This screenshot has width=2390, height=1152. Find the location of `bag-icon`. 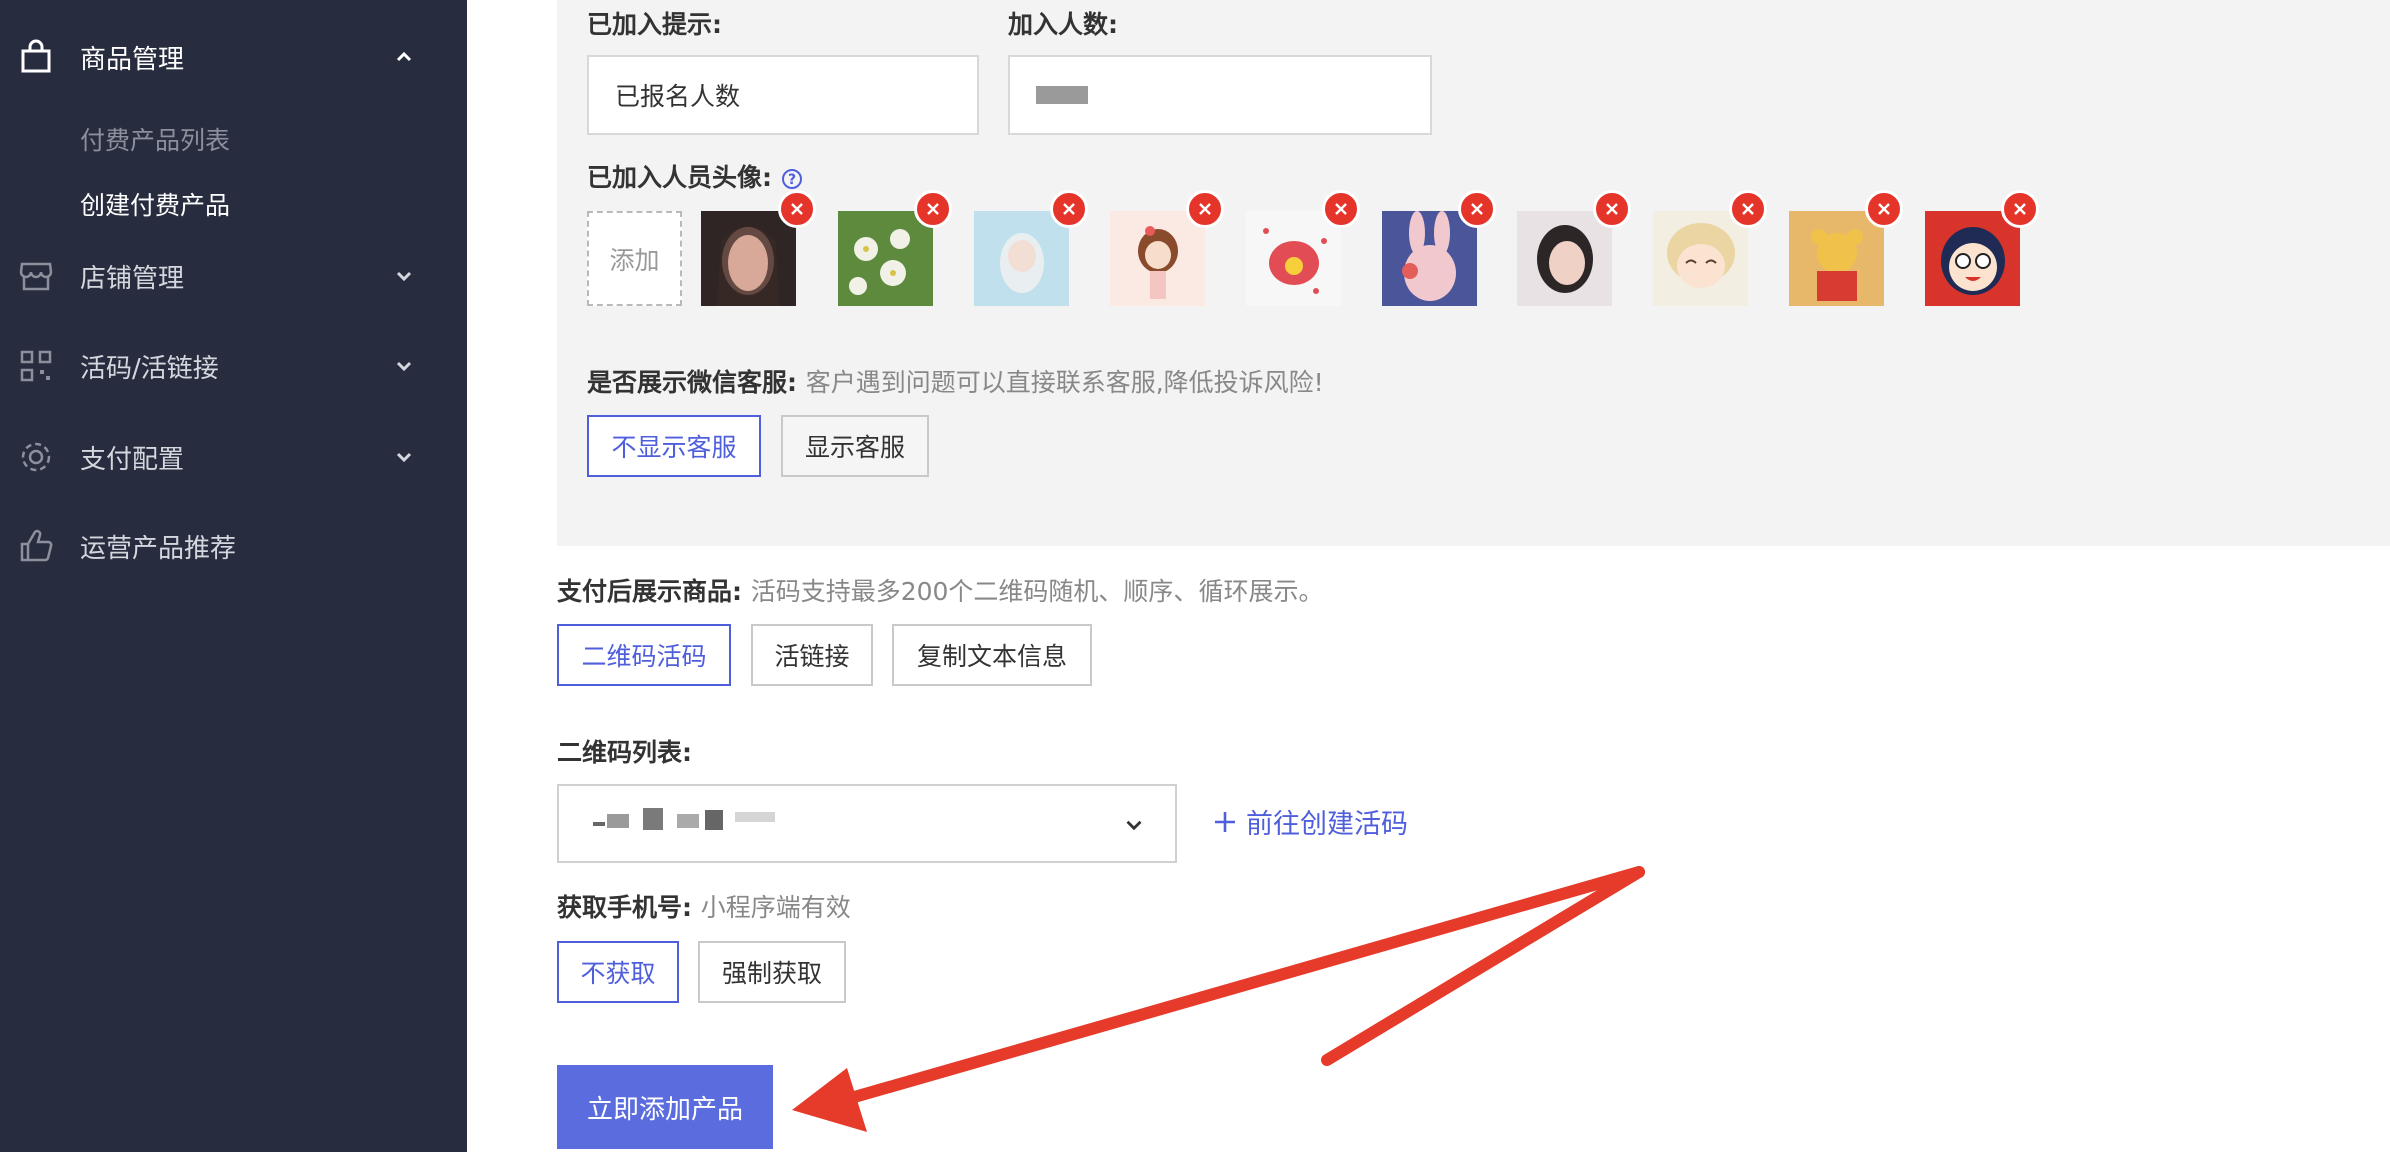

bag-icon is located at coordinates (36, 56).